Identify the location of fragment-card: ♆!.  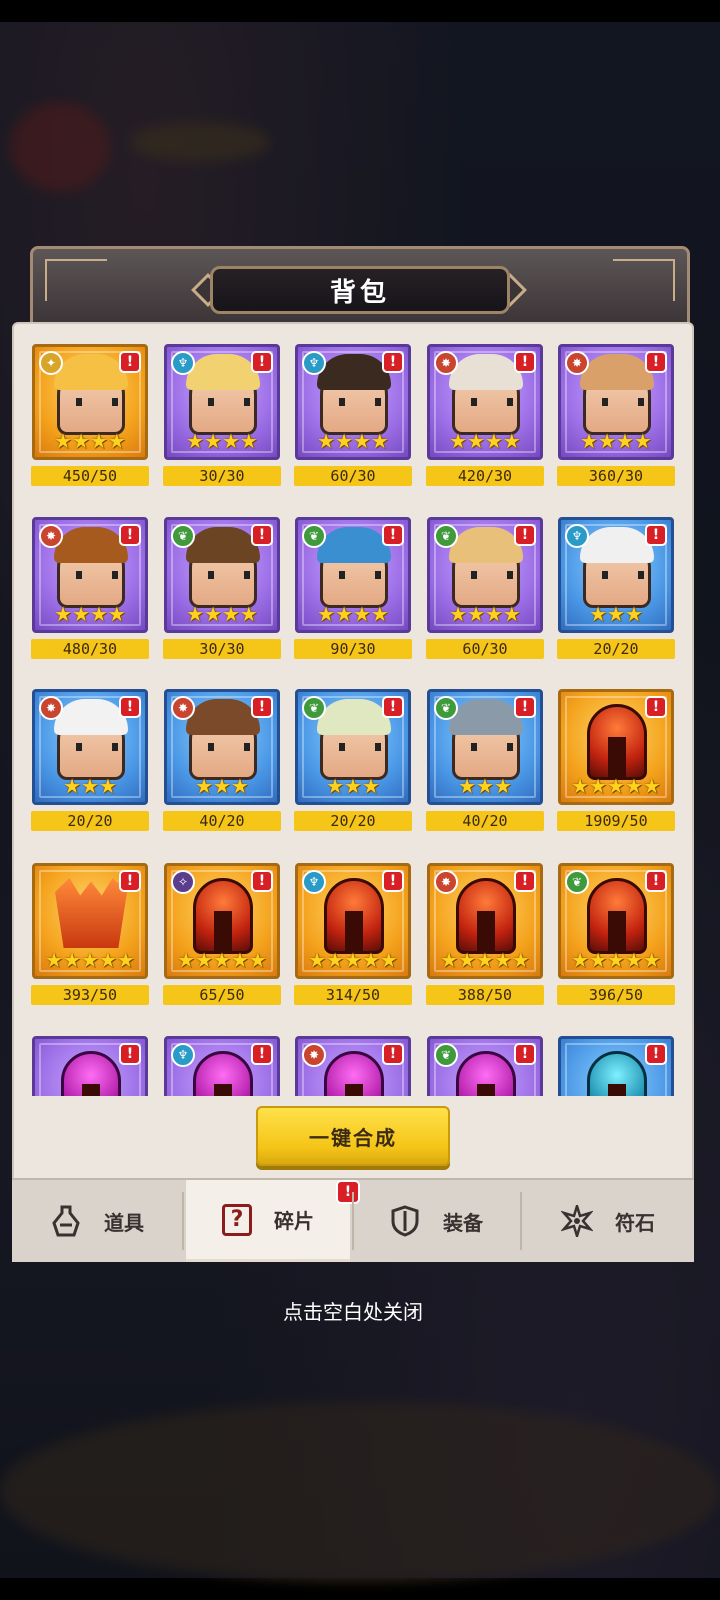
(222, 1066).